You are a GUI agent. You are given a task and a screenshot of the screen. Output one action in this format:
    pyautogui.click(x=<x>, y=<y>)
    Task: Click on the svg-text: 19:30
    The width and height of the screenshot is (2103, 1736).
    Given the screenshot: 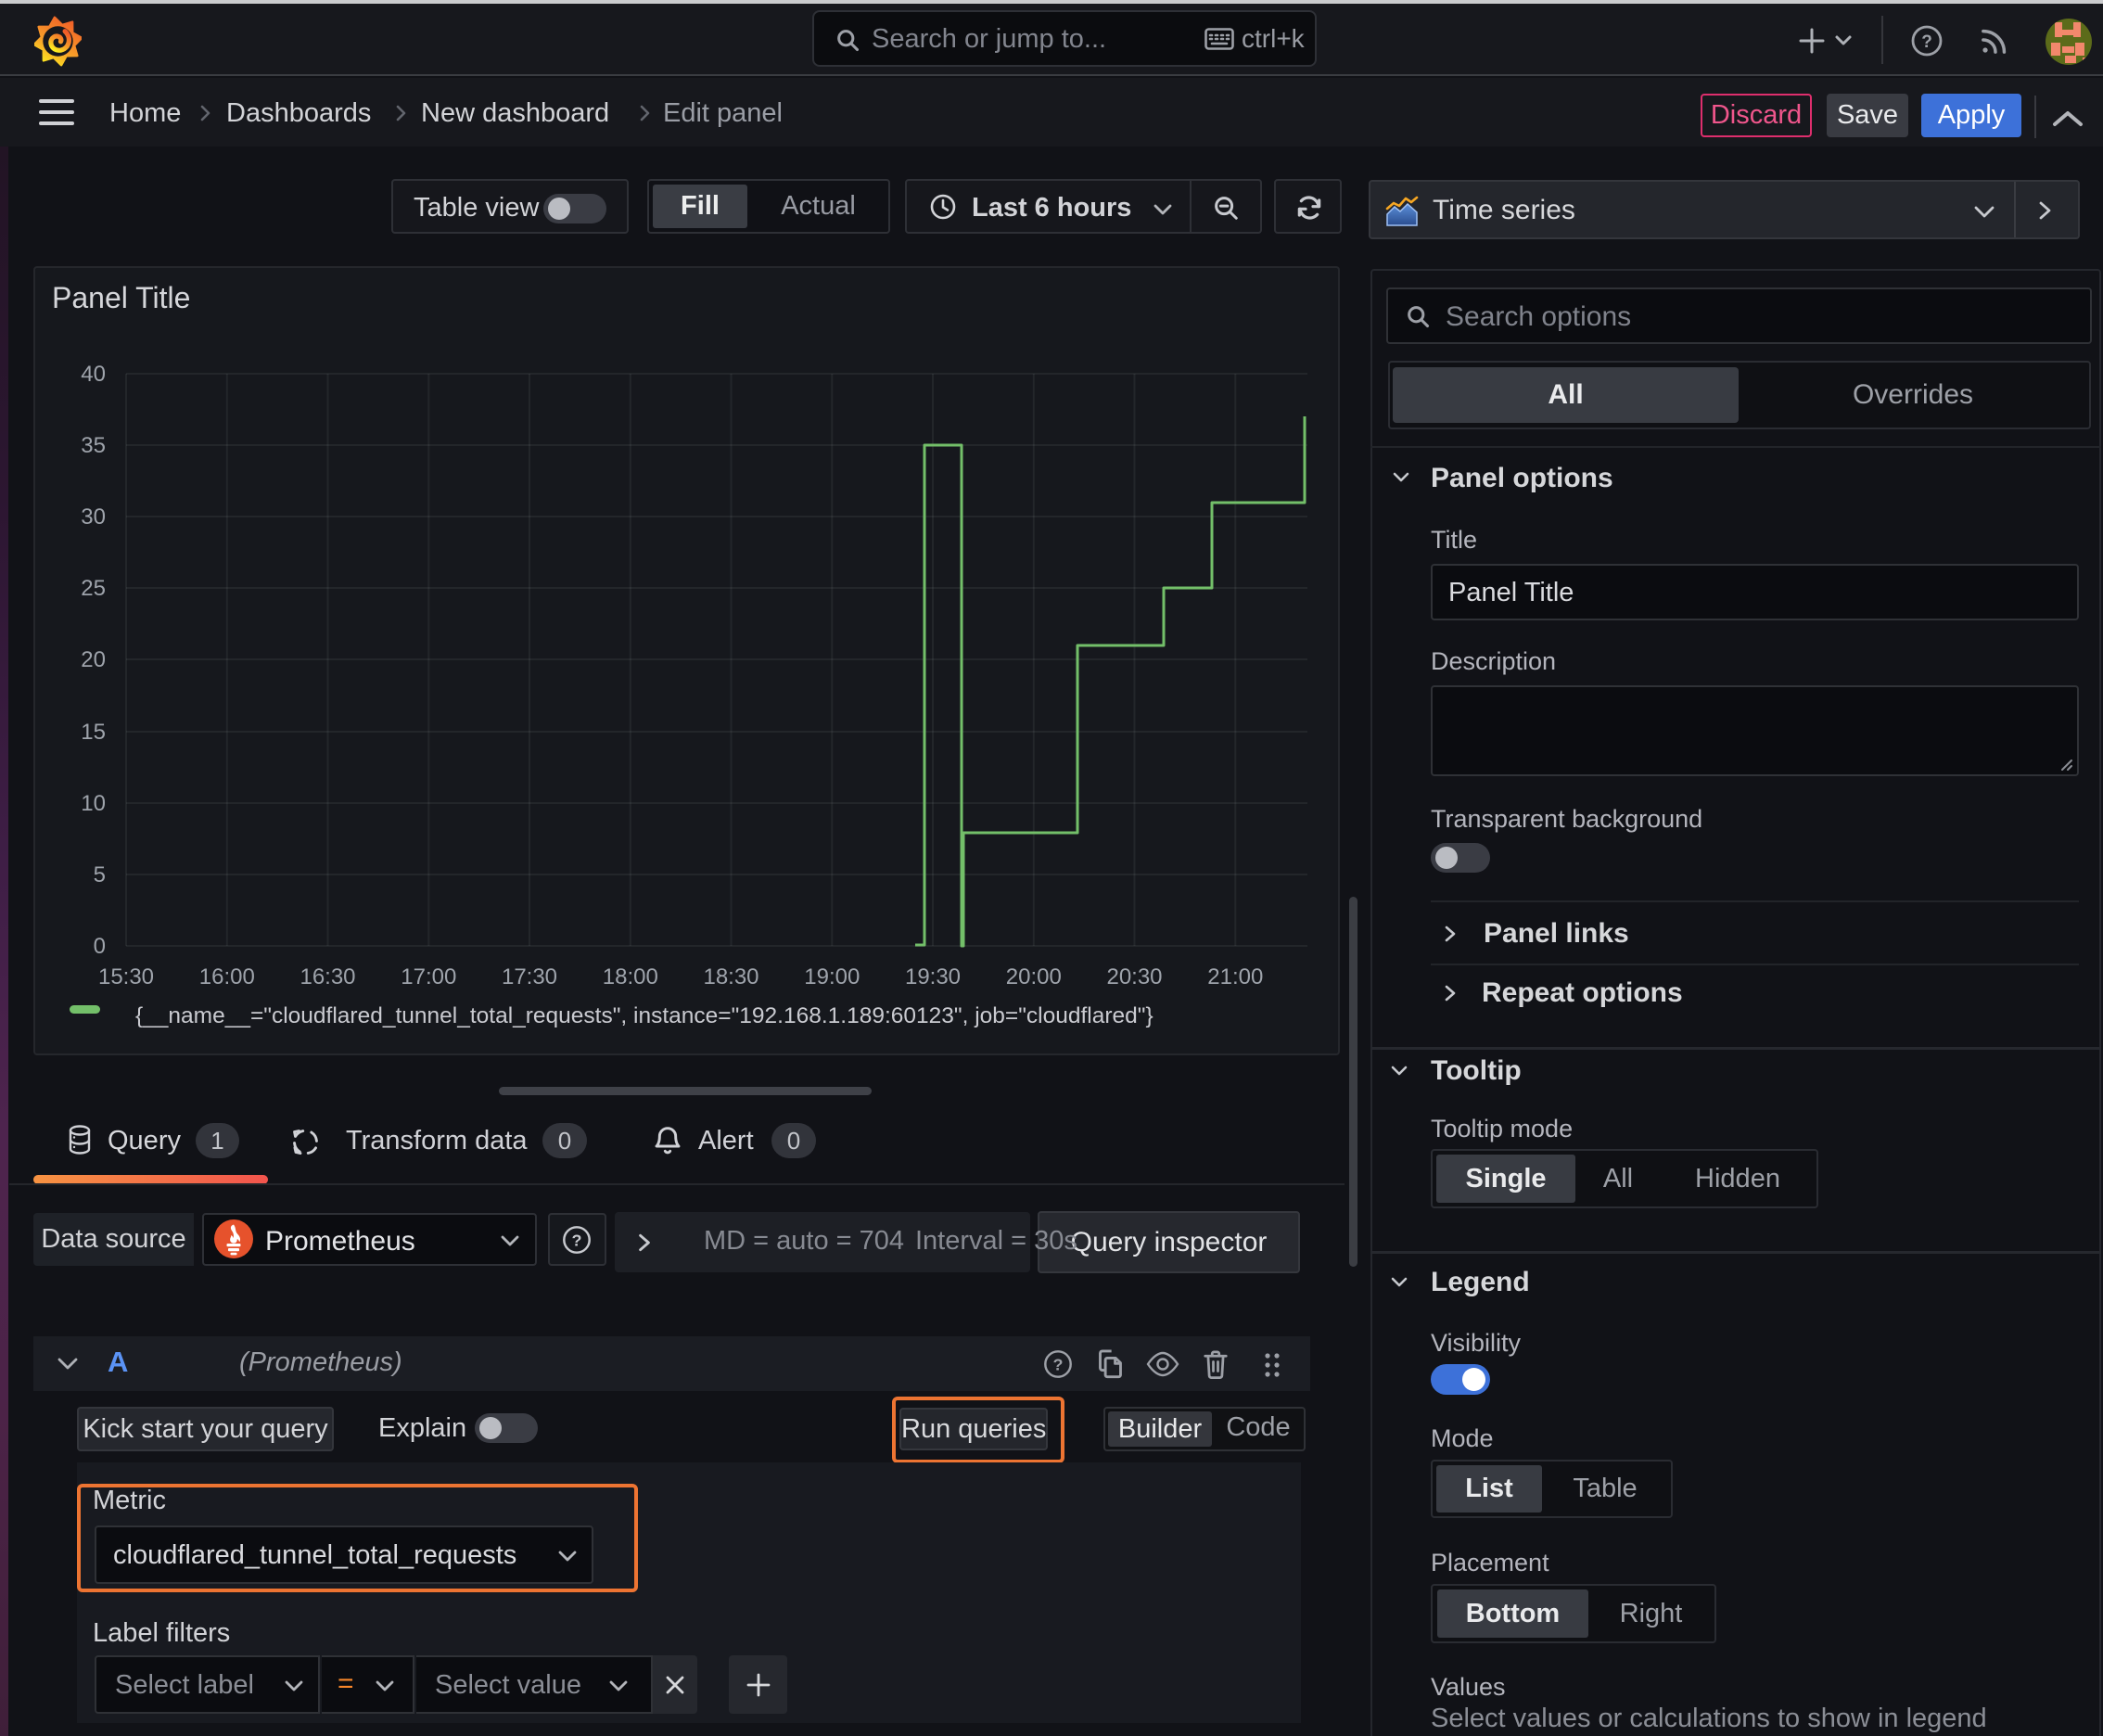 What is the action you would take?
    pyautogui.click(x=933, y=976)
    